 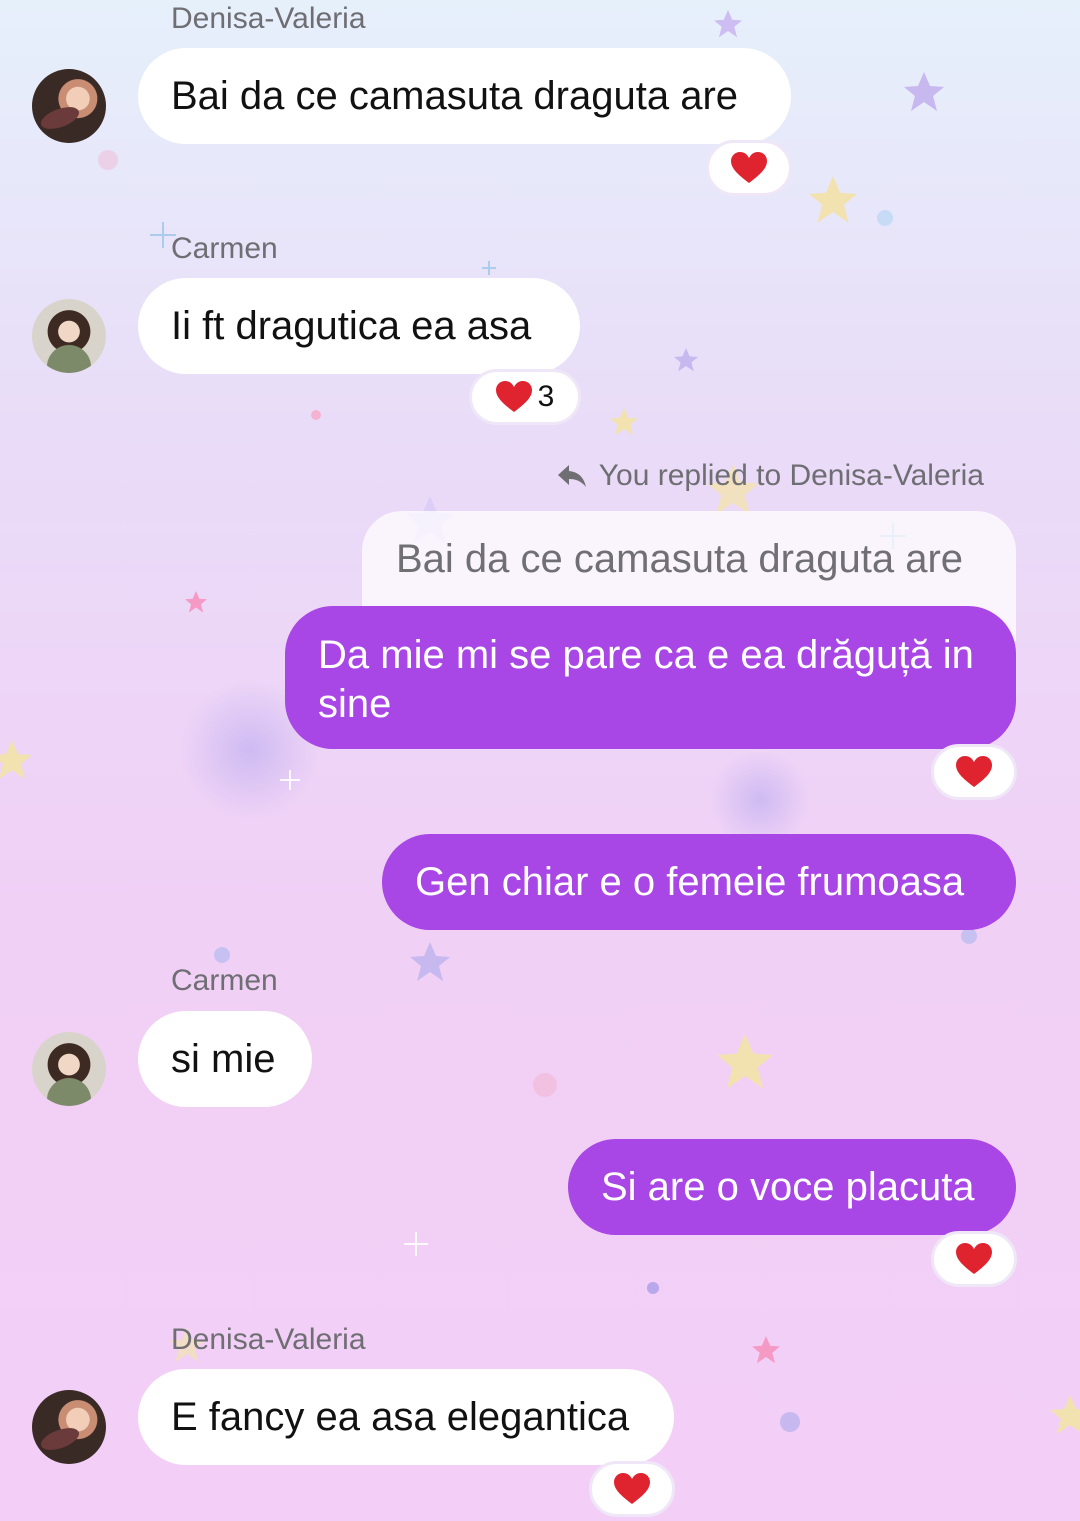 What do you see at coordinates (788, 1187) in the screenshot?
I see `message-text: Si are o voce placuta` at bounding box center [788, 1187].